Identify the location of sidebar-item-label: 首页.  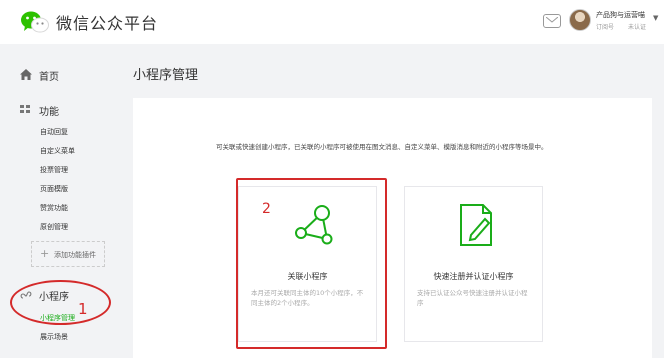
(49, 77).